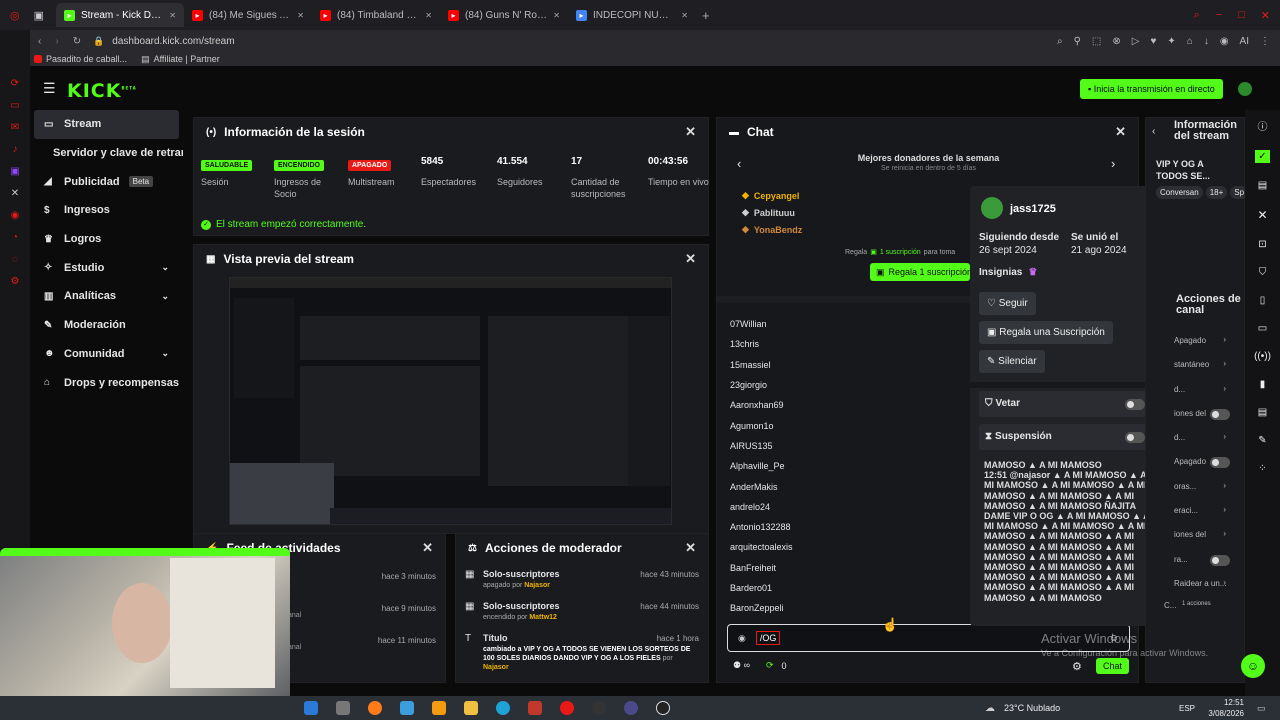 The width and height of the screenshot is (1280, 720). I want to click on sidepanel-bulb-icon: ◌, so click(15, 259).